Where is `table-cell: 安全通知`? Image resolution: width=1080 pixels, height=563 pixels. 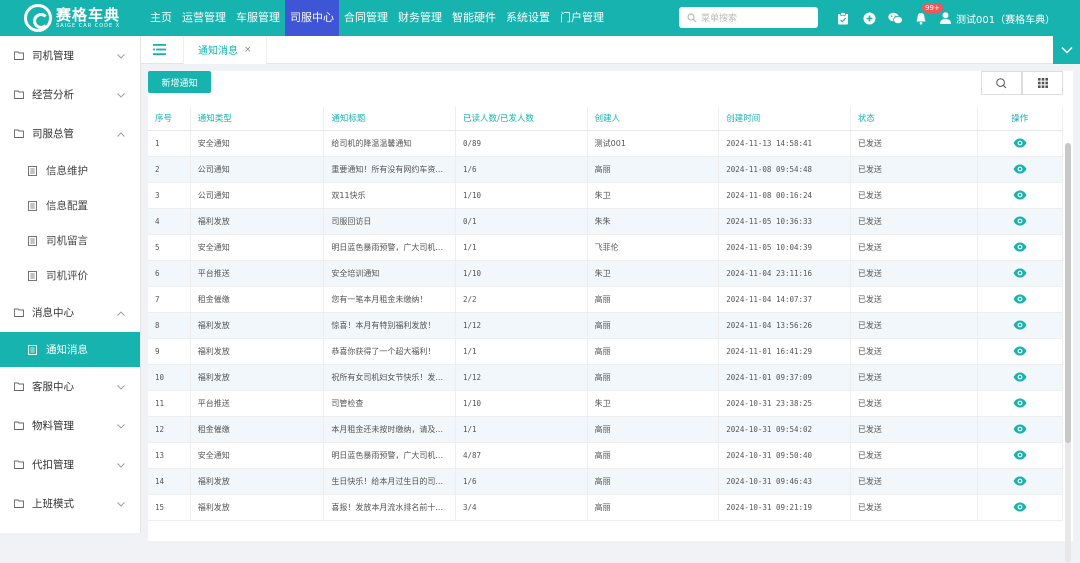 table-cell: 安全通知 is located at coordinates (257, 143).